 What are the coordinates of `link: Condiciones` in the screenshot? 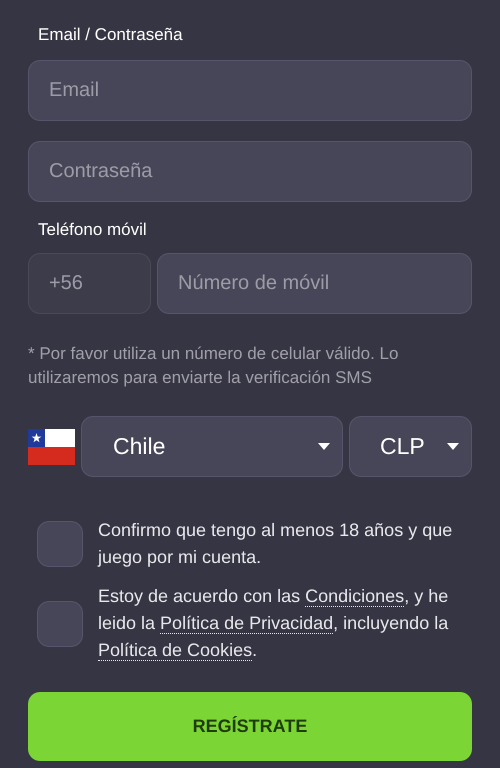 It's located at (354, 596).